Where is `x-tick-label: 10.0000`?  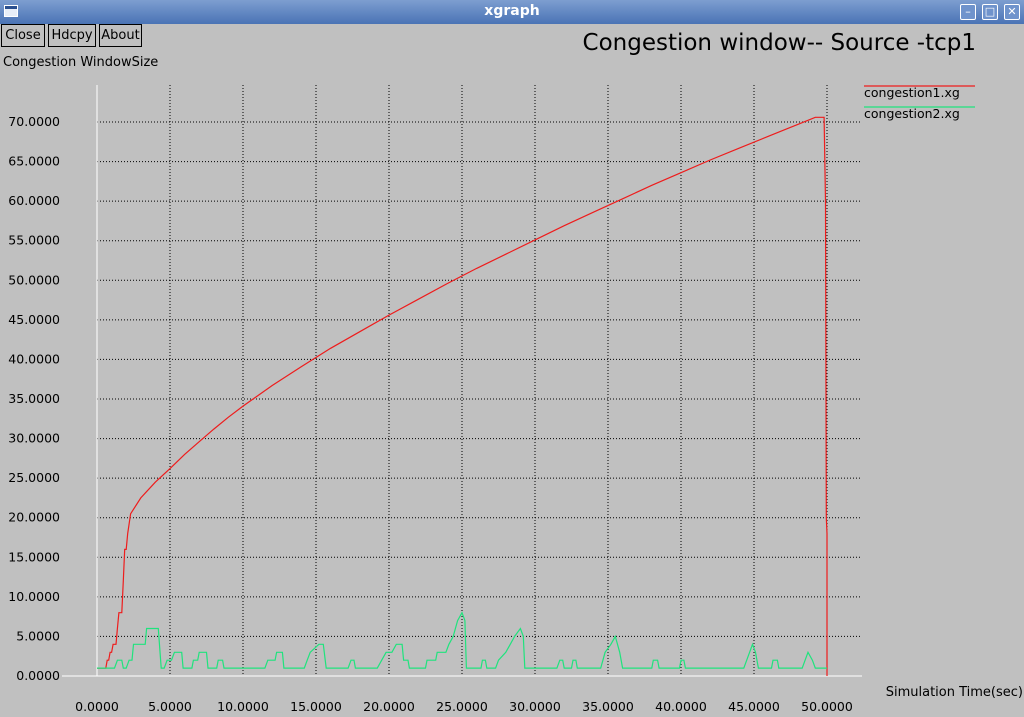 x-tick-label: 10.0000 is located at coordinates (243, 706).